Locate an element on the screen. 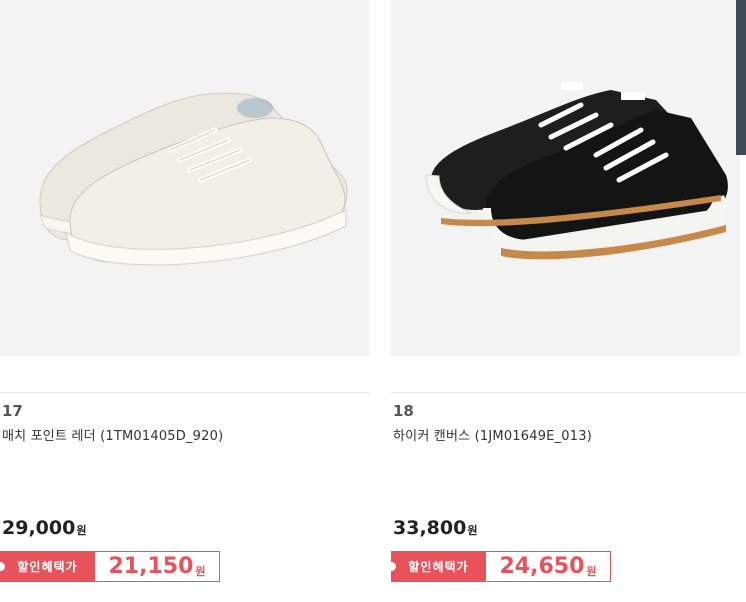 The image size is (746, 602). sale-price-block: 할인혜택가 24,650 원 is located at coordinates (499, 566).